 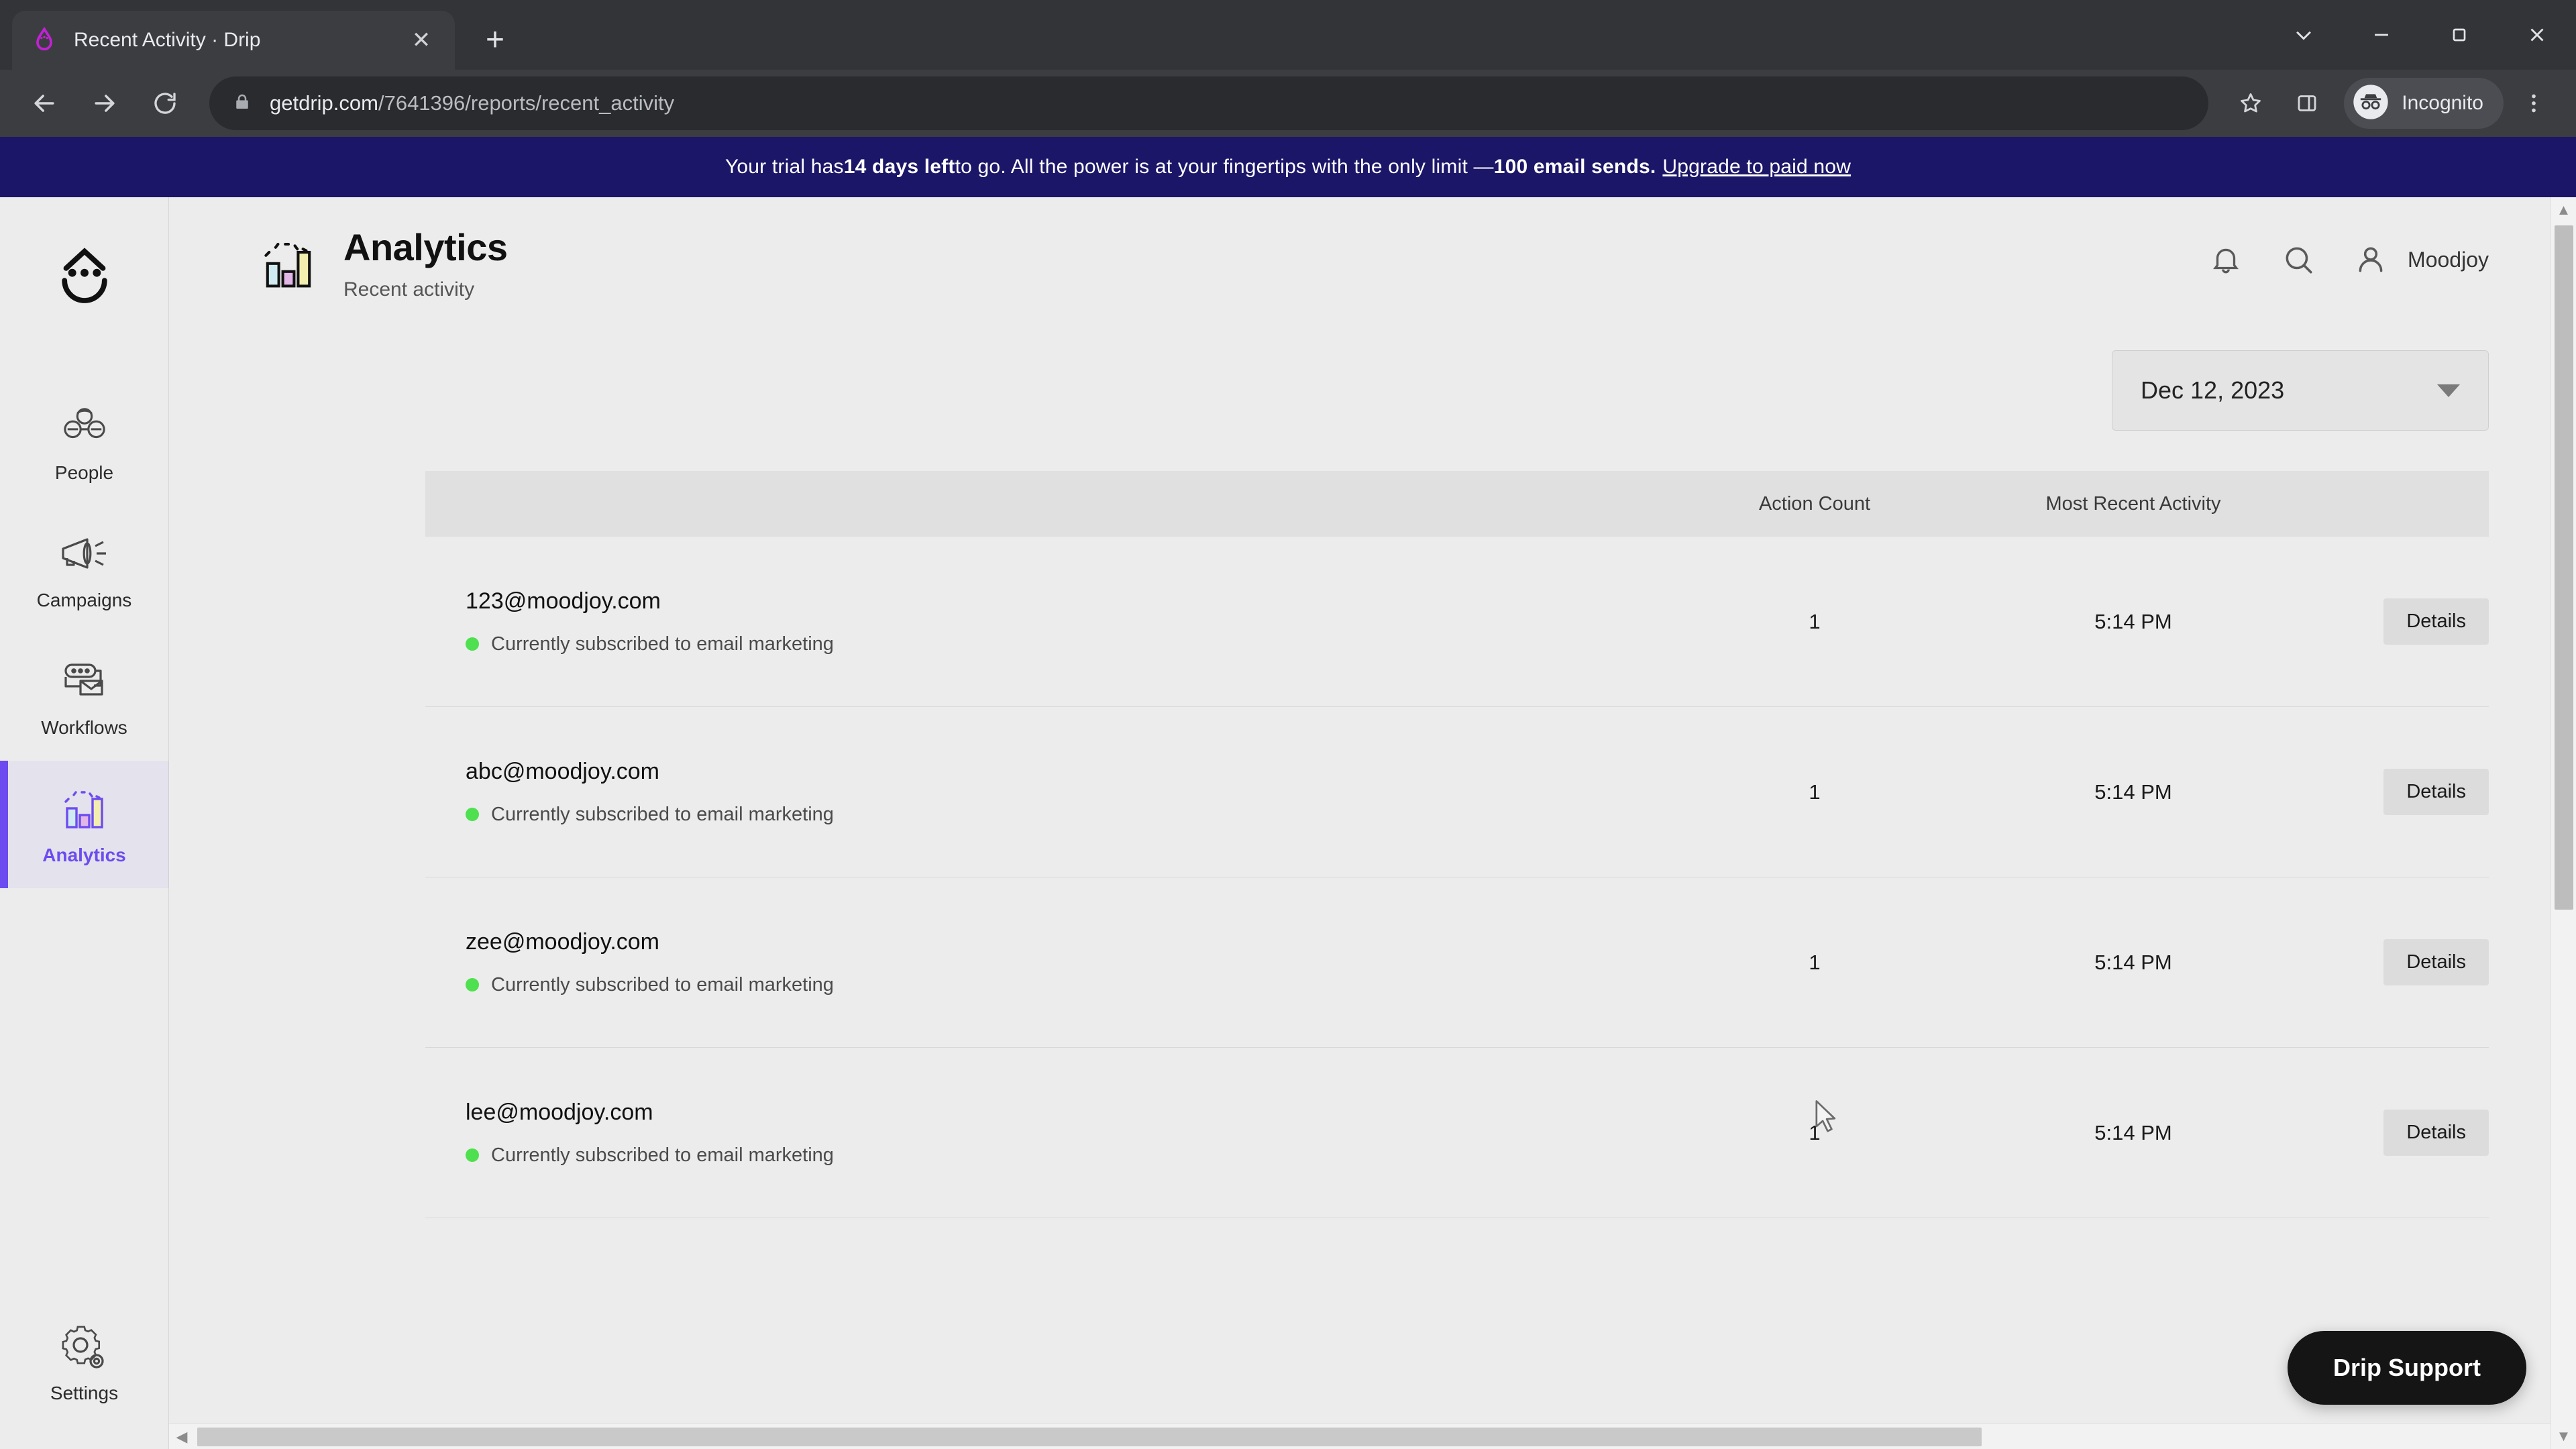 I want to click on sidebar-item-campaigns: Campaigns, so click(x=84, y=569).